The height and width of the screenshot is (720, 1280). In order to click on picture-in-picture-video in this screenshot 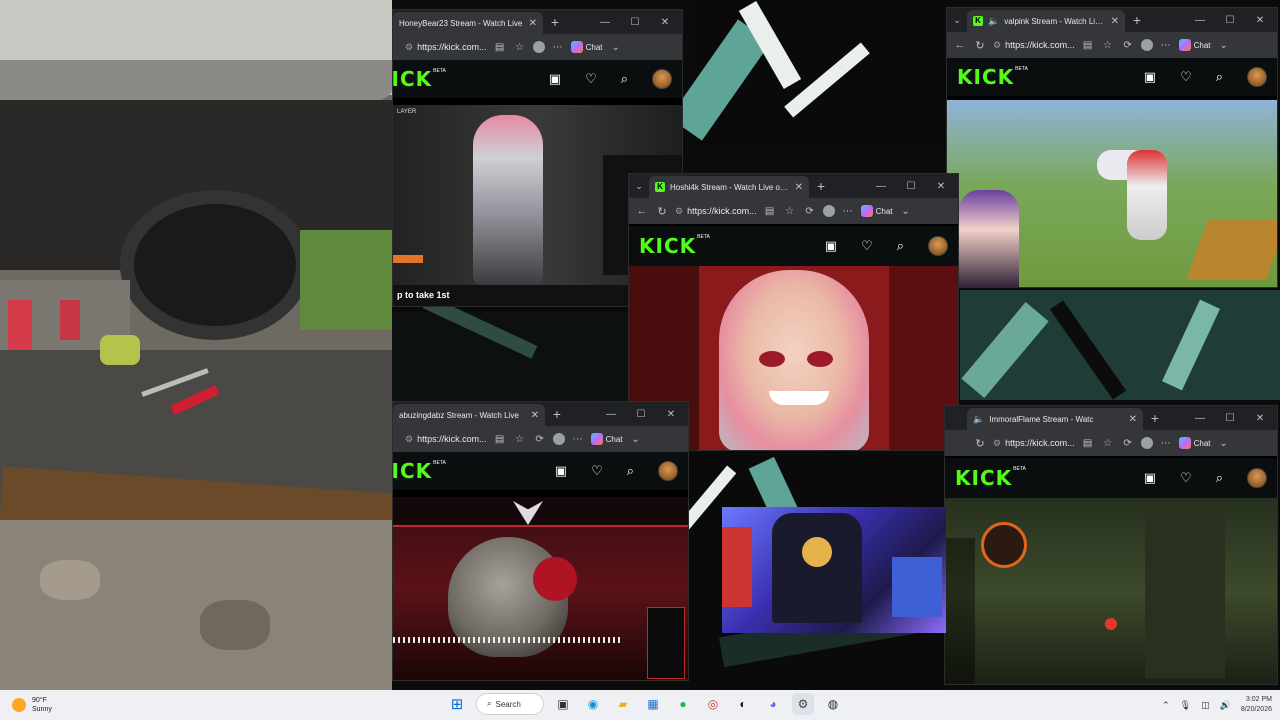, I will do `click(834, 570)`.